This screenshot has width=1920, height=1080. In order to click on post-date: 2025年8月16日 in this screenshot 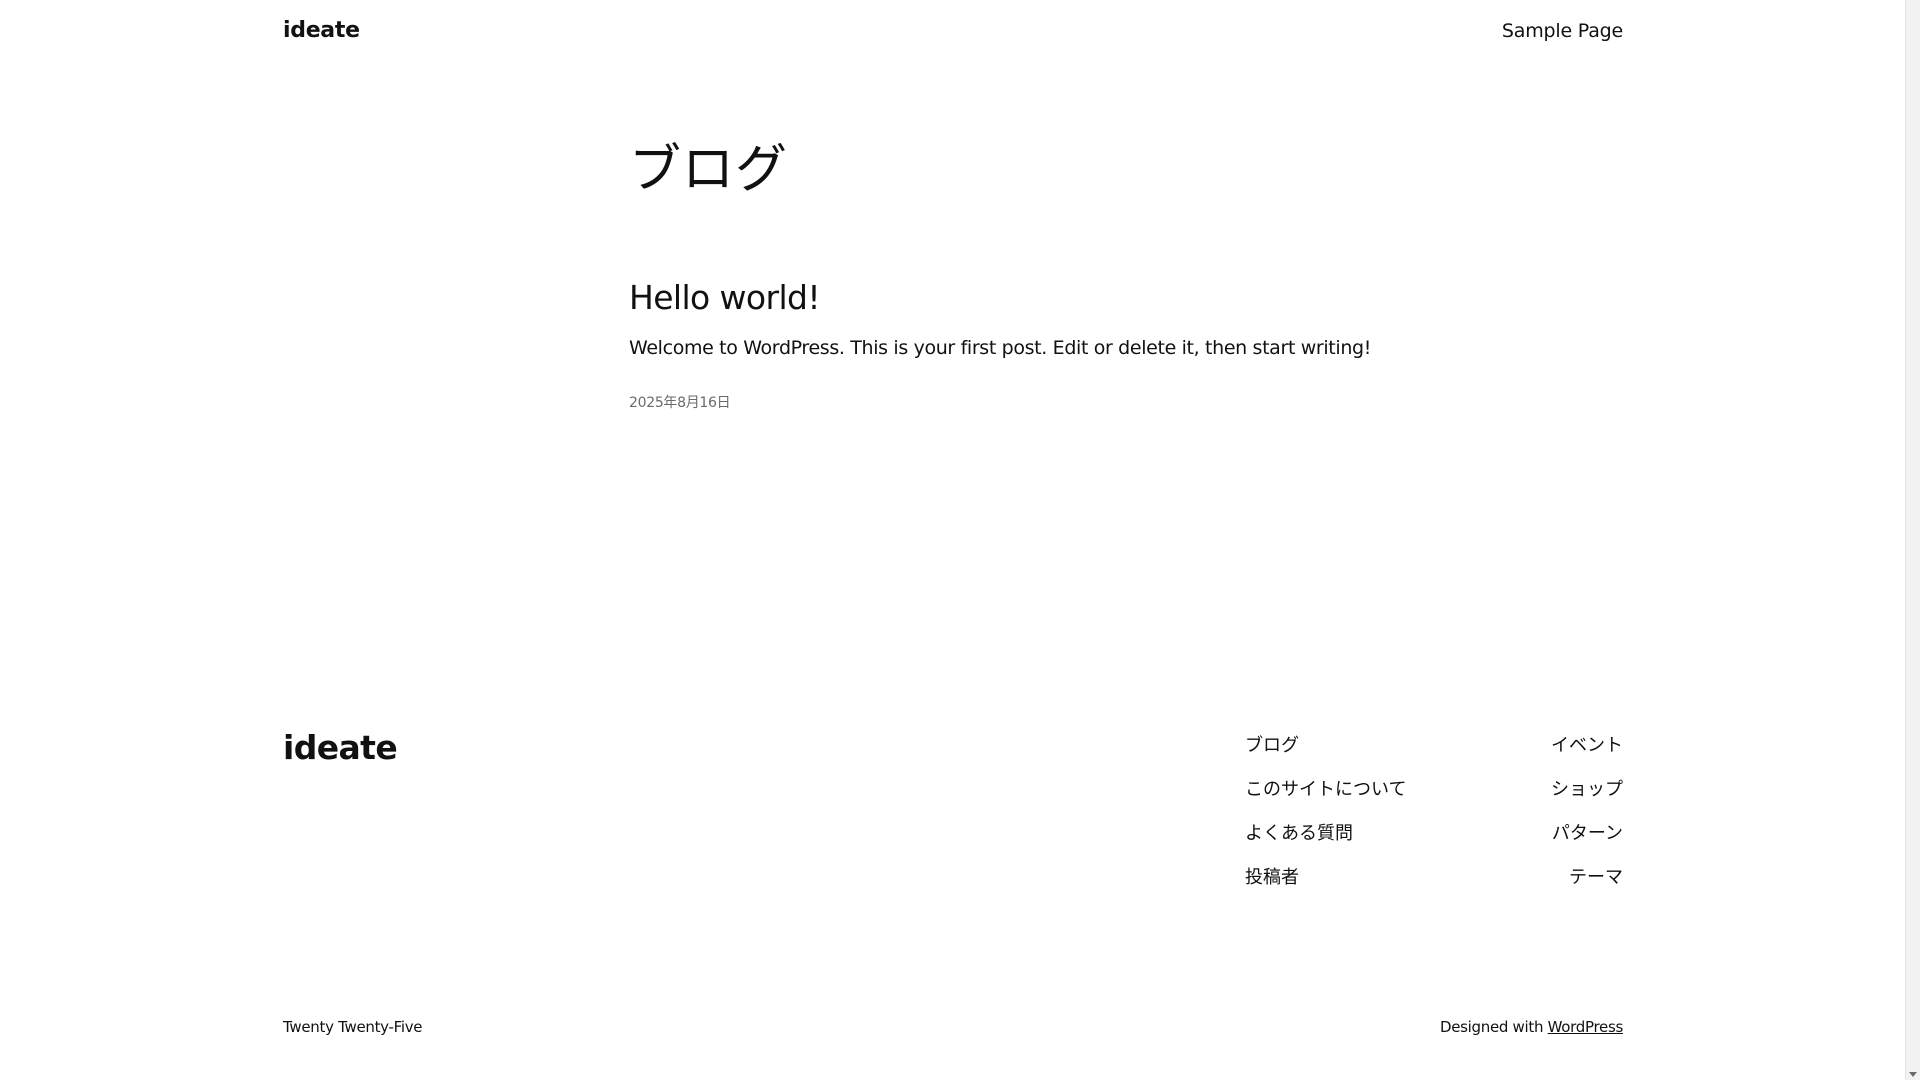, I will do `click(680, 402)`.